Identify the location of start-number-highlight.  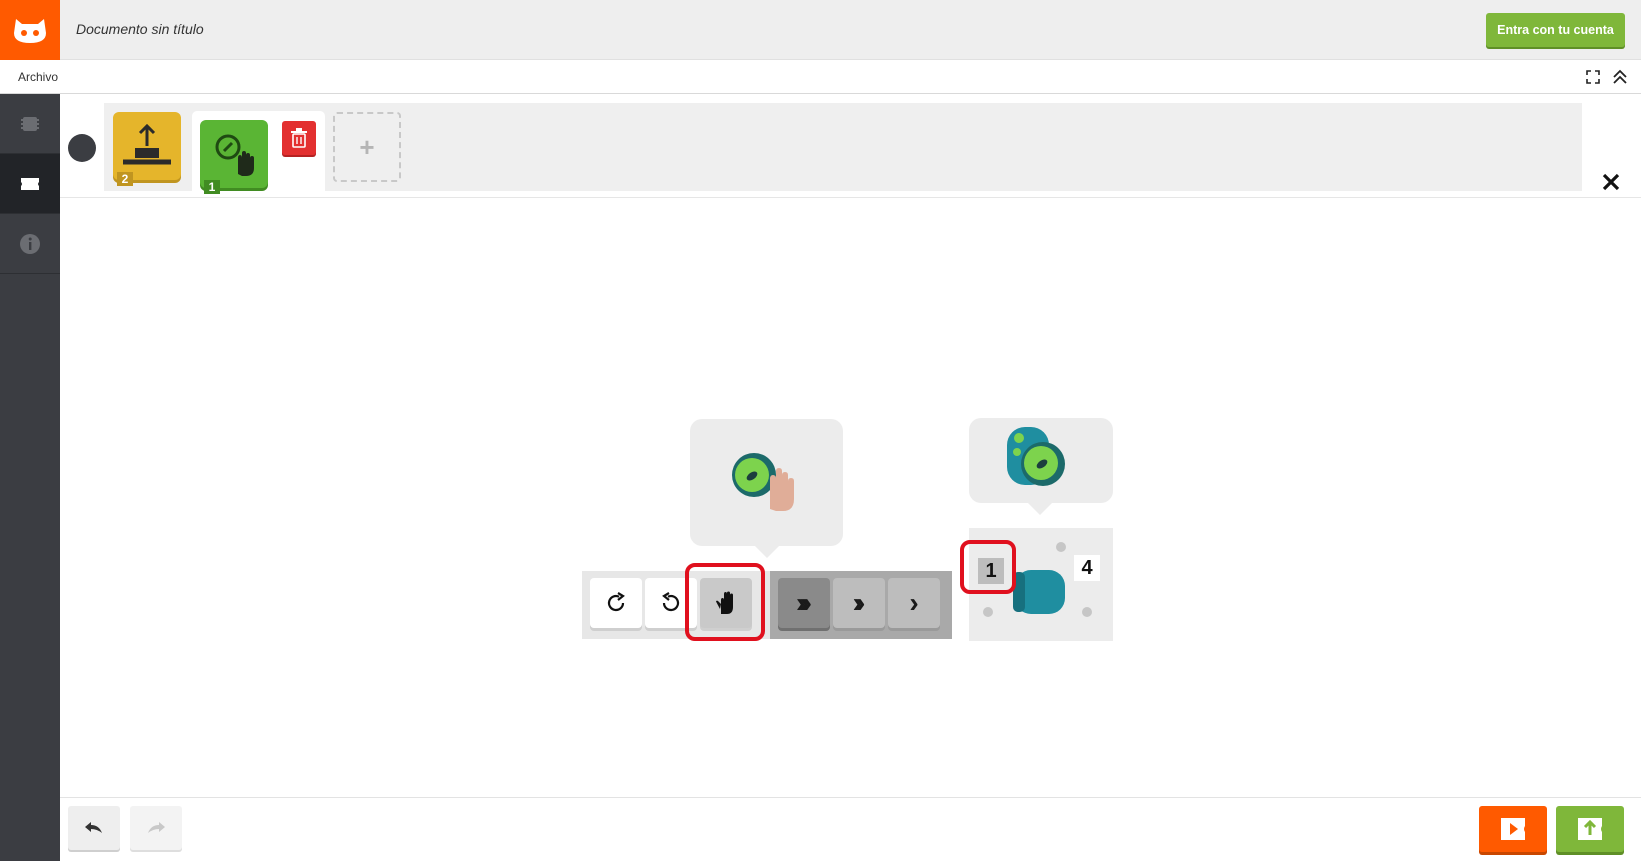
(988, 567).